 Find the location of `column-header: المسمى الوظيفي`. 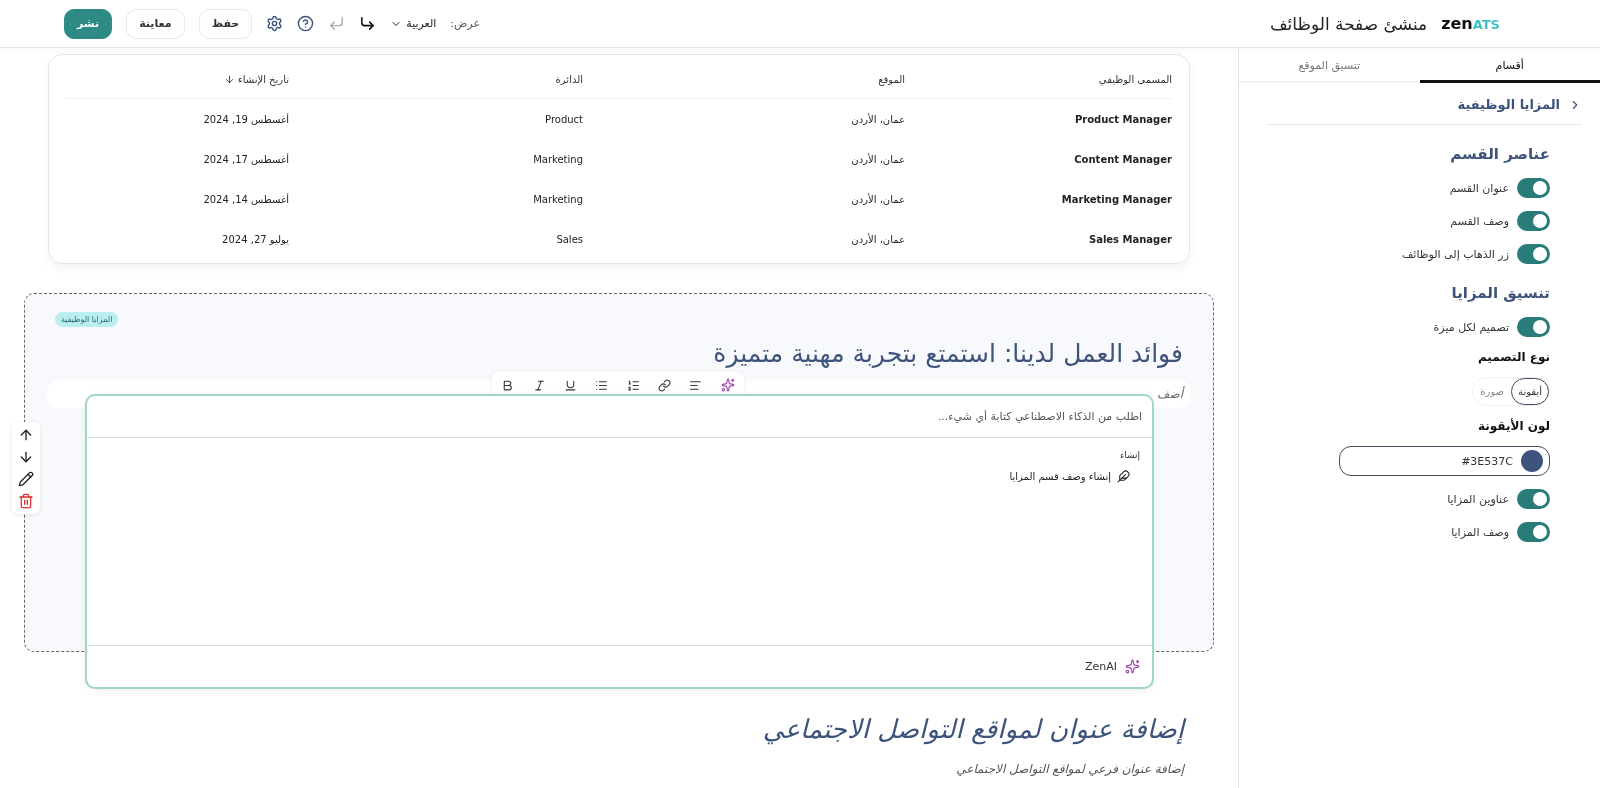

column-header: المسمى الوظيفي is located at coordinates (1038, 79).